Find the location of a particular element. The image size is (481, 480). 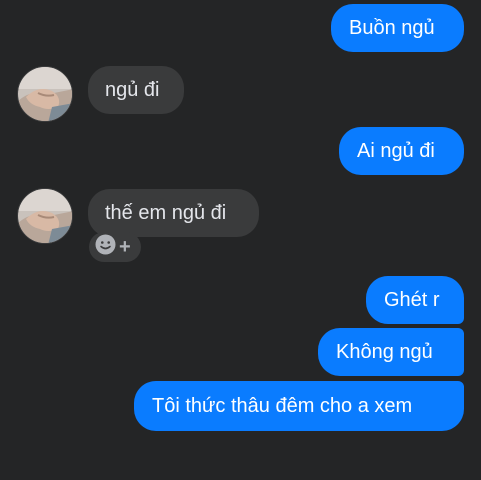

outgoing-message-bubble: Tôi thức thâu đêm cho a xem is located at coordinates (299, 406).